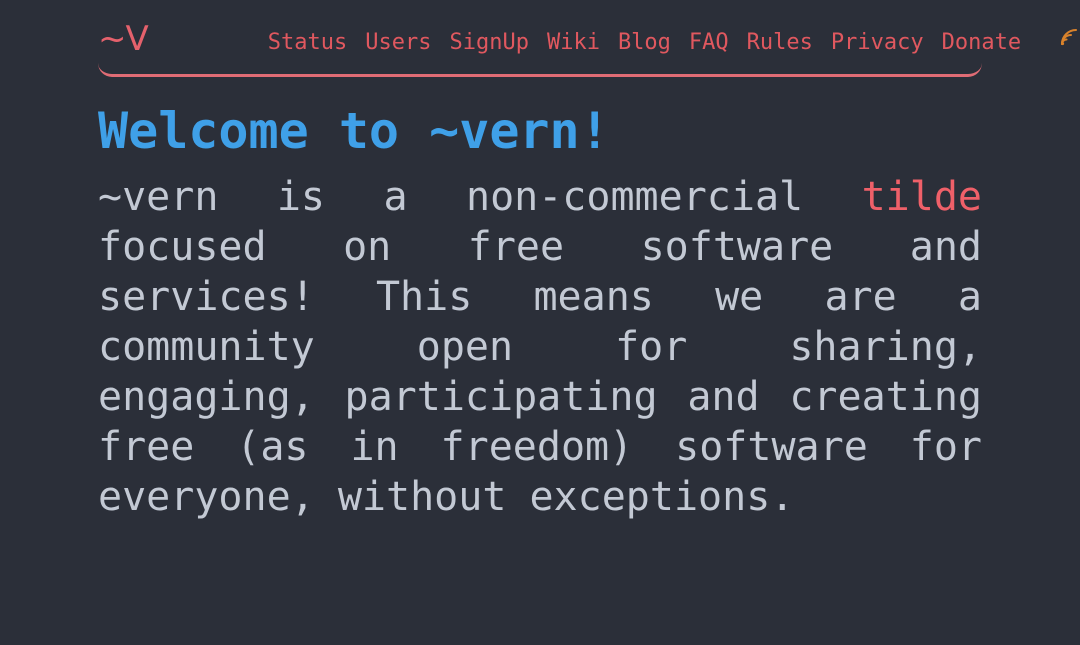  What do you see at coordinates (354, 131) in the screenshot?
I see `page-title: Welcome to ~vern!` at bounding box center [354, 131].